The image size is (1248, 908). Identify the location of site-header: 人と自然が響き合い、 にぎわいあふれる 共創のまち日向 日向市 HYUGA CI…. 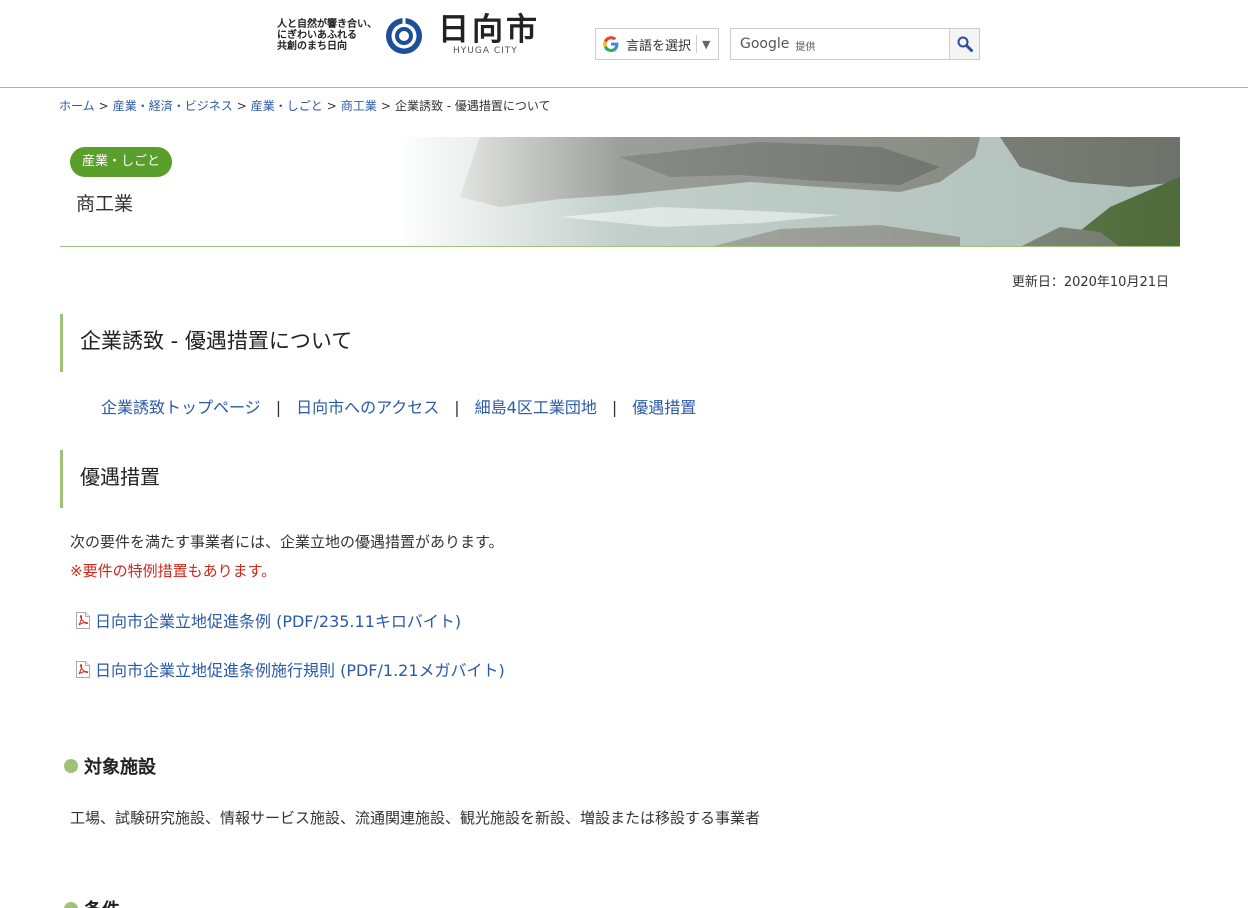
(624, 44).